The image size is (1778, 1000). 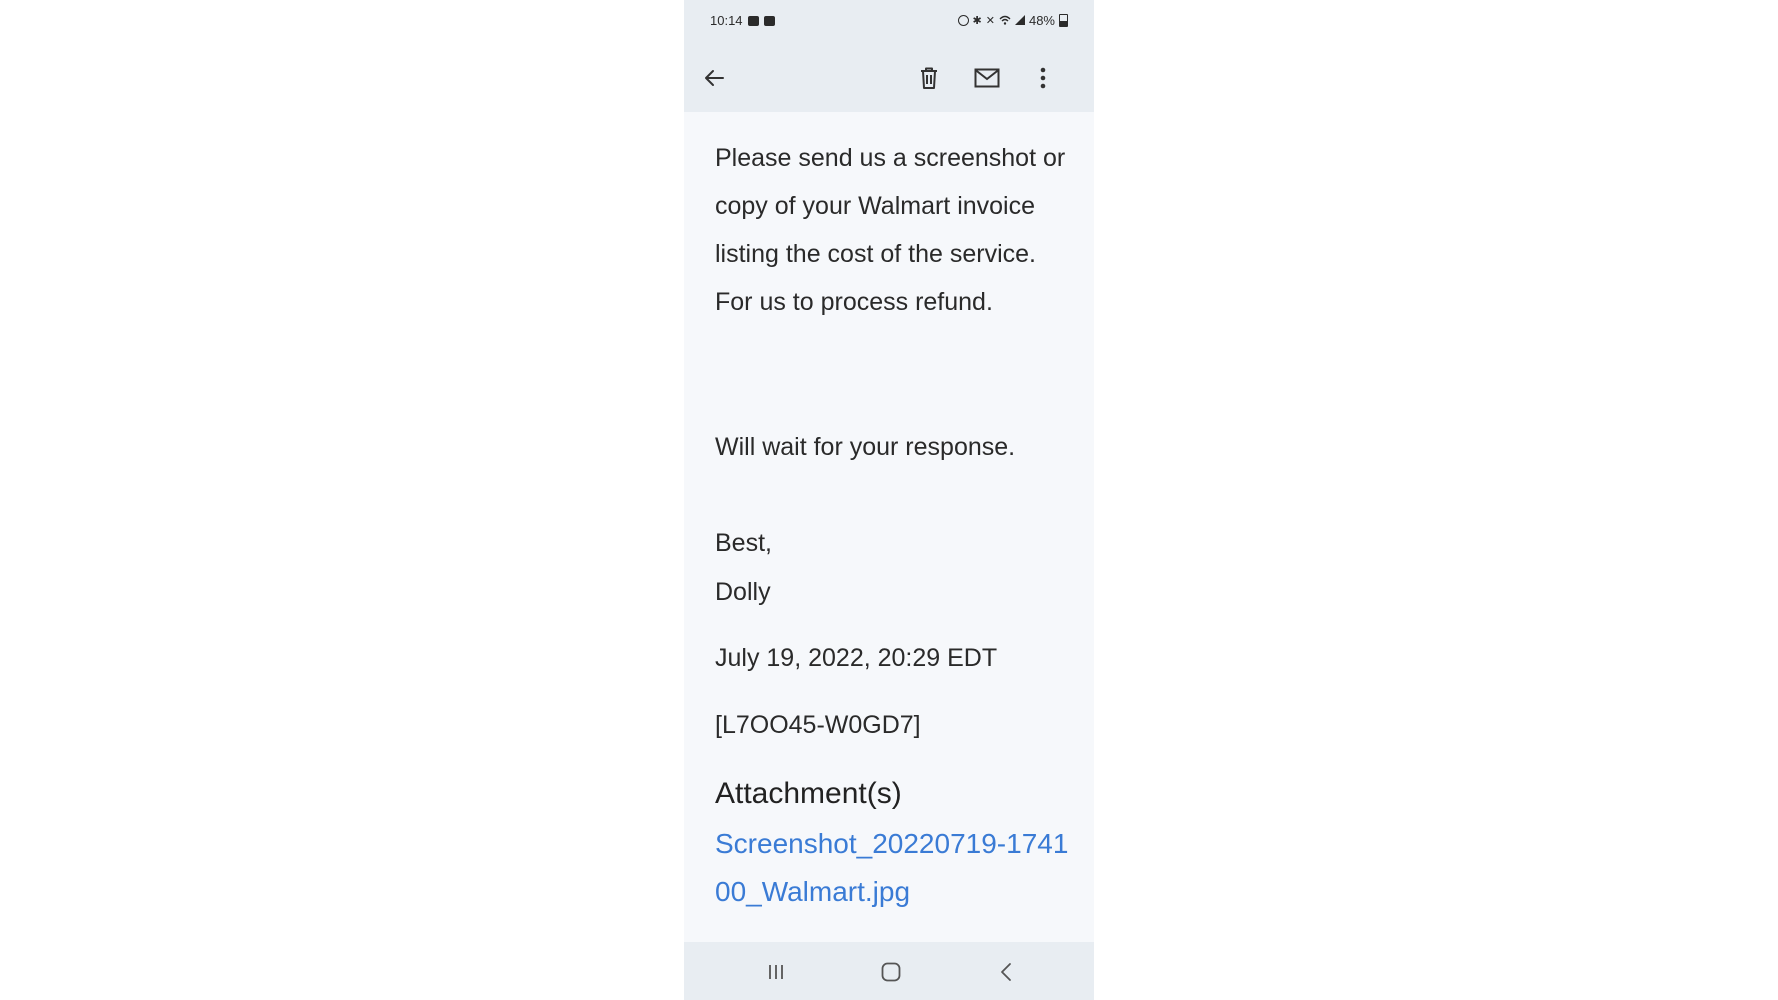 What do you see at coordinates (1041, 20) in the screenshot?
I see `battery-percent: 48%` at bounding box center [1041, 20].